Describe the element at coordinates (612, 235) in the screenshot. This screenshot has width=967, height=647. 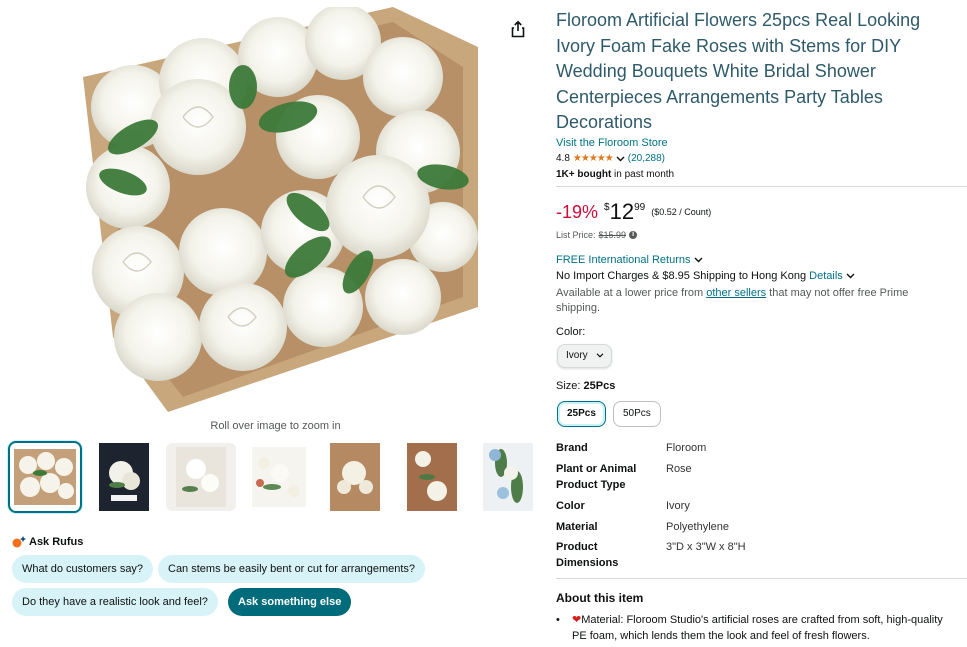
I see `list-price-value: $15.99` at that location.